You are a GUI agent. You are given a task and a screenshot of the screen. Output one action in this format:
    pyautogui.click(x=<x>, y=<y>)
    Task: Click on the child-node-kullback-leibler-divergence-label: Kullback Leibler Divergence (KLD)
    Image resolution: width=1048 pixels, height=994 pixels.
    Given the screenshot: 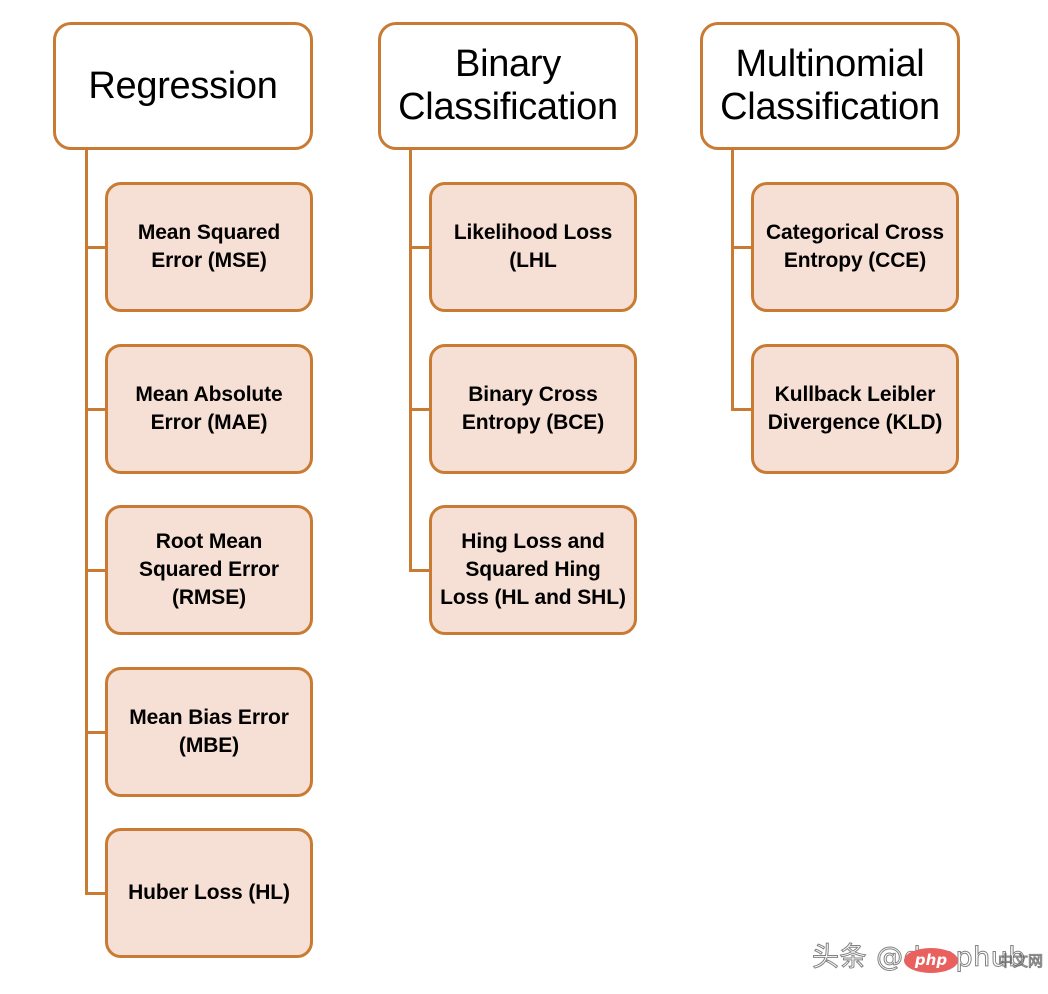 What is the action you would take?
    pyautogui.click(x=855, y=408)
    